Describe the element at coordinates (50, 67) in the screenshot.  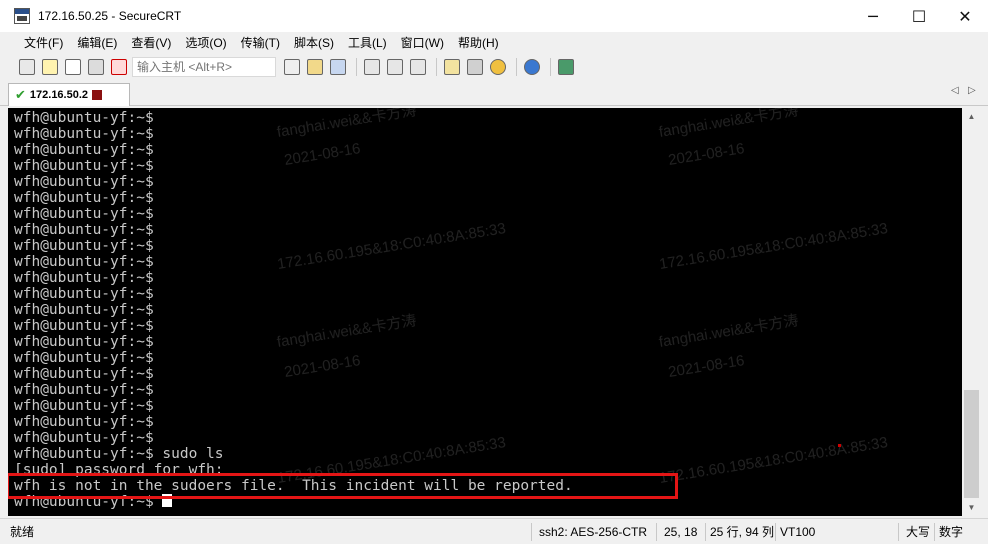
I see `quick-connect-icon` at that location.